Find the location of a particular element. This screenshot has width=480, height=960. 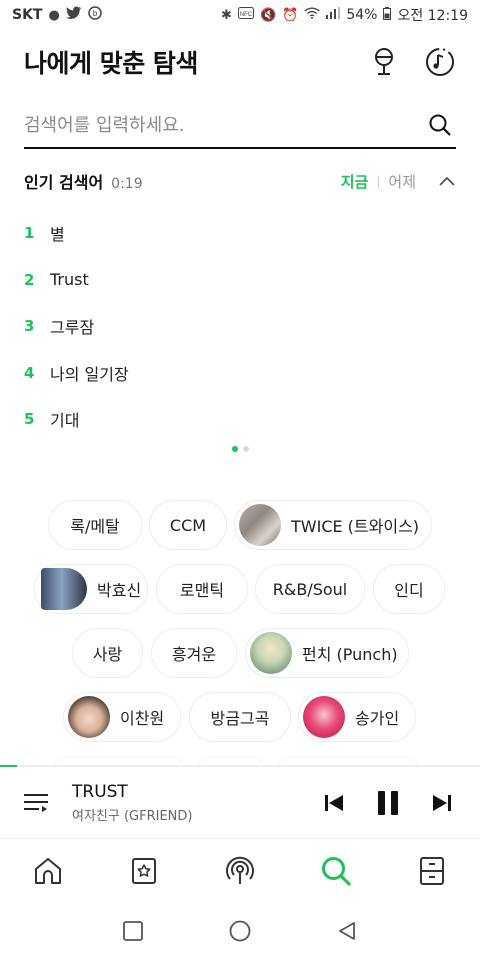

collapse-button is located at coordinates (447, 181).